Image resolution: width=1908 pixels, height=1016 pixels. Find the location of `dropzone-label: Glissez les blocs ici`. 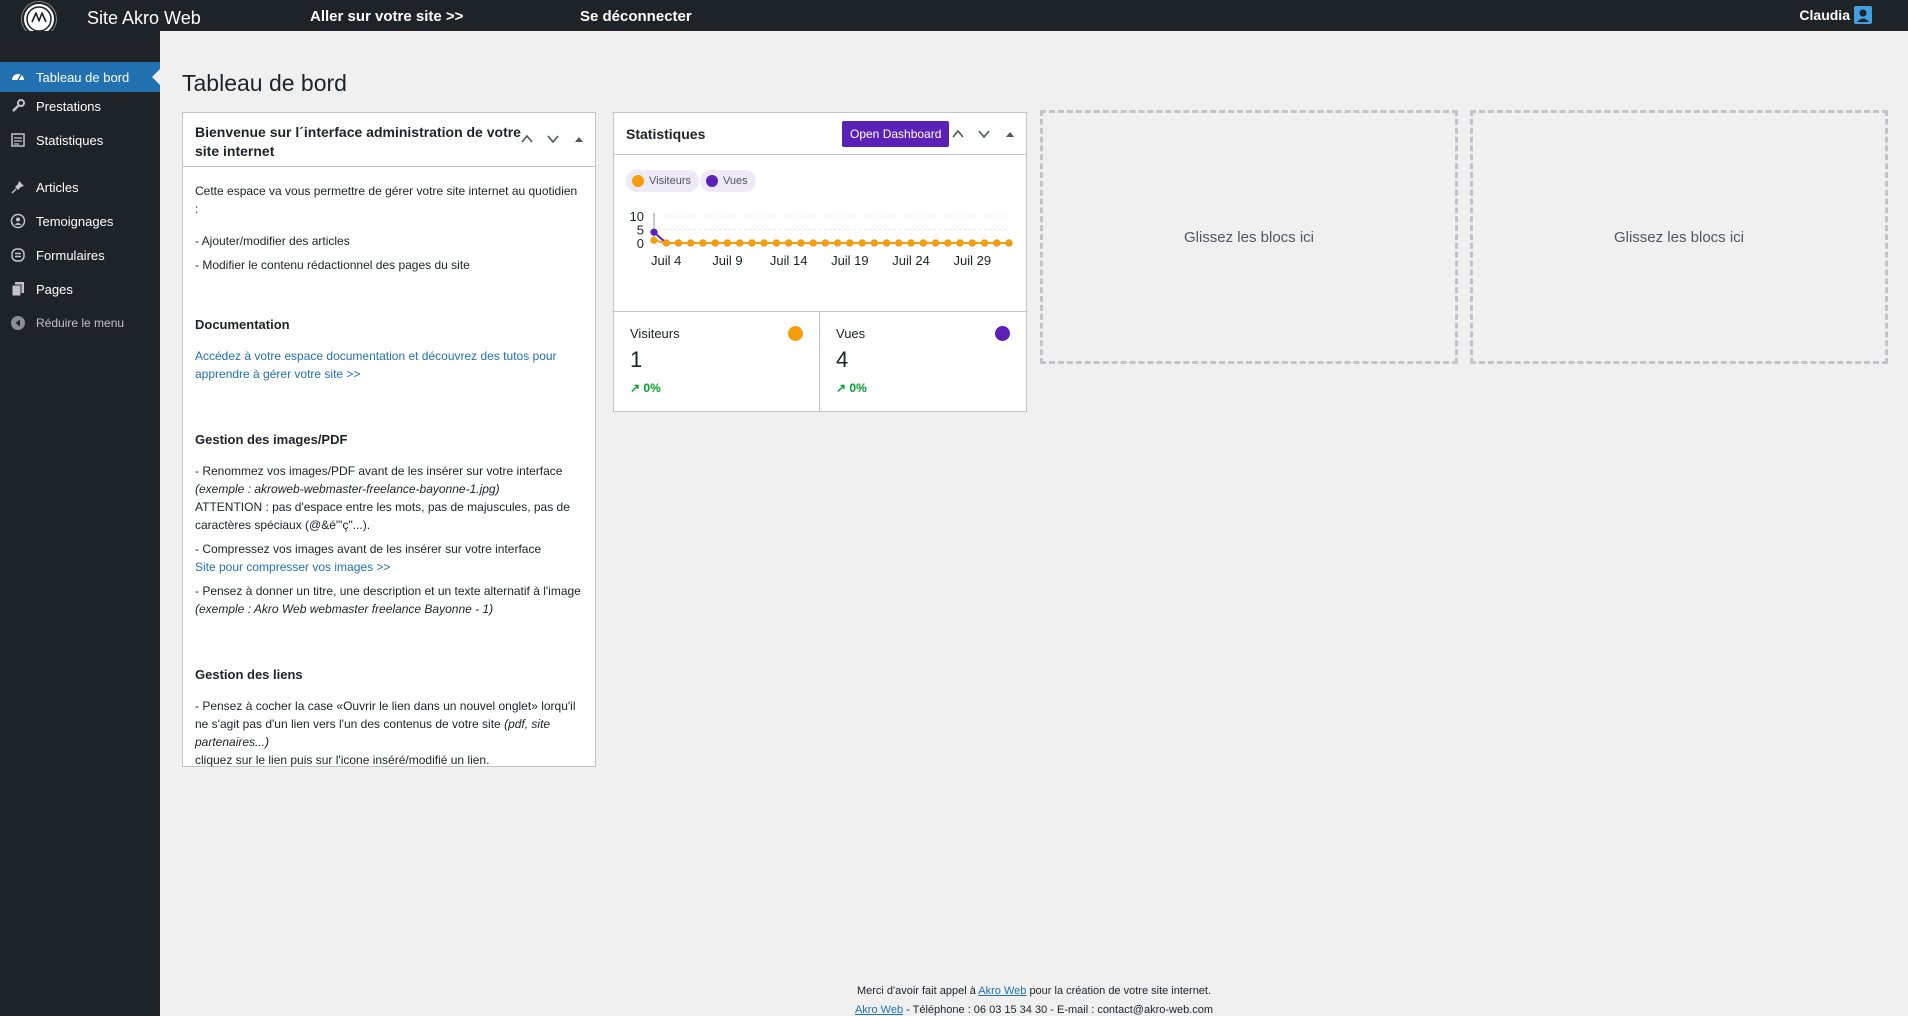

dropzone-label: Glissez les blocs ici is located at coordinates (1249, 237).